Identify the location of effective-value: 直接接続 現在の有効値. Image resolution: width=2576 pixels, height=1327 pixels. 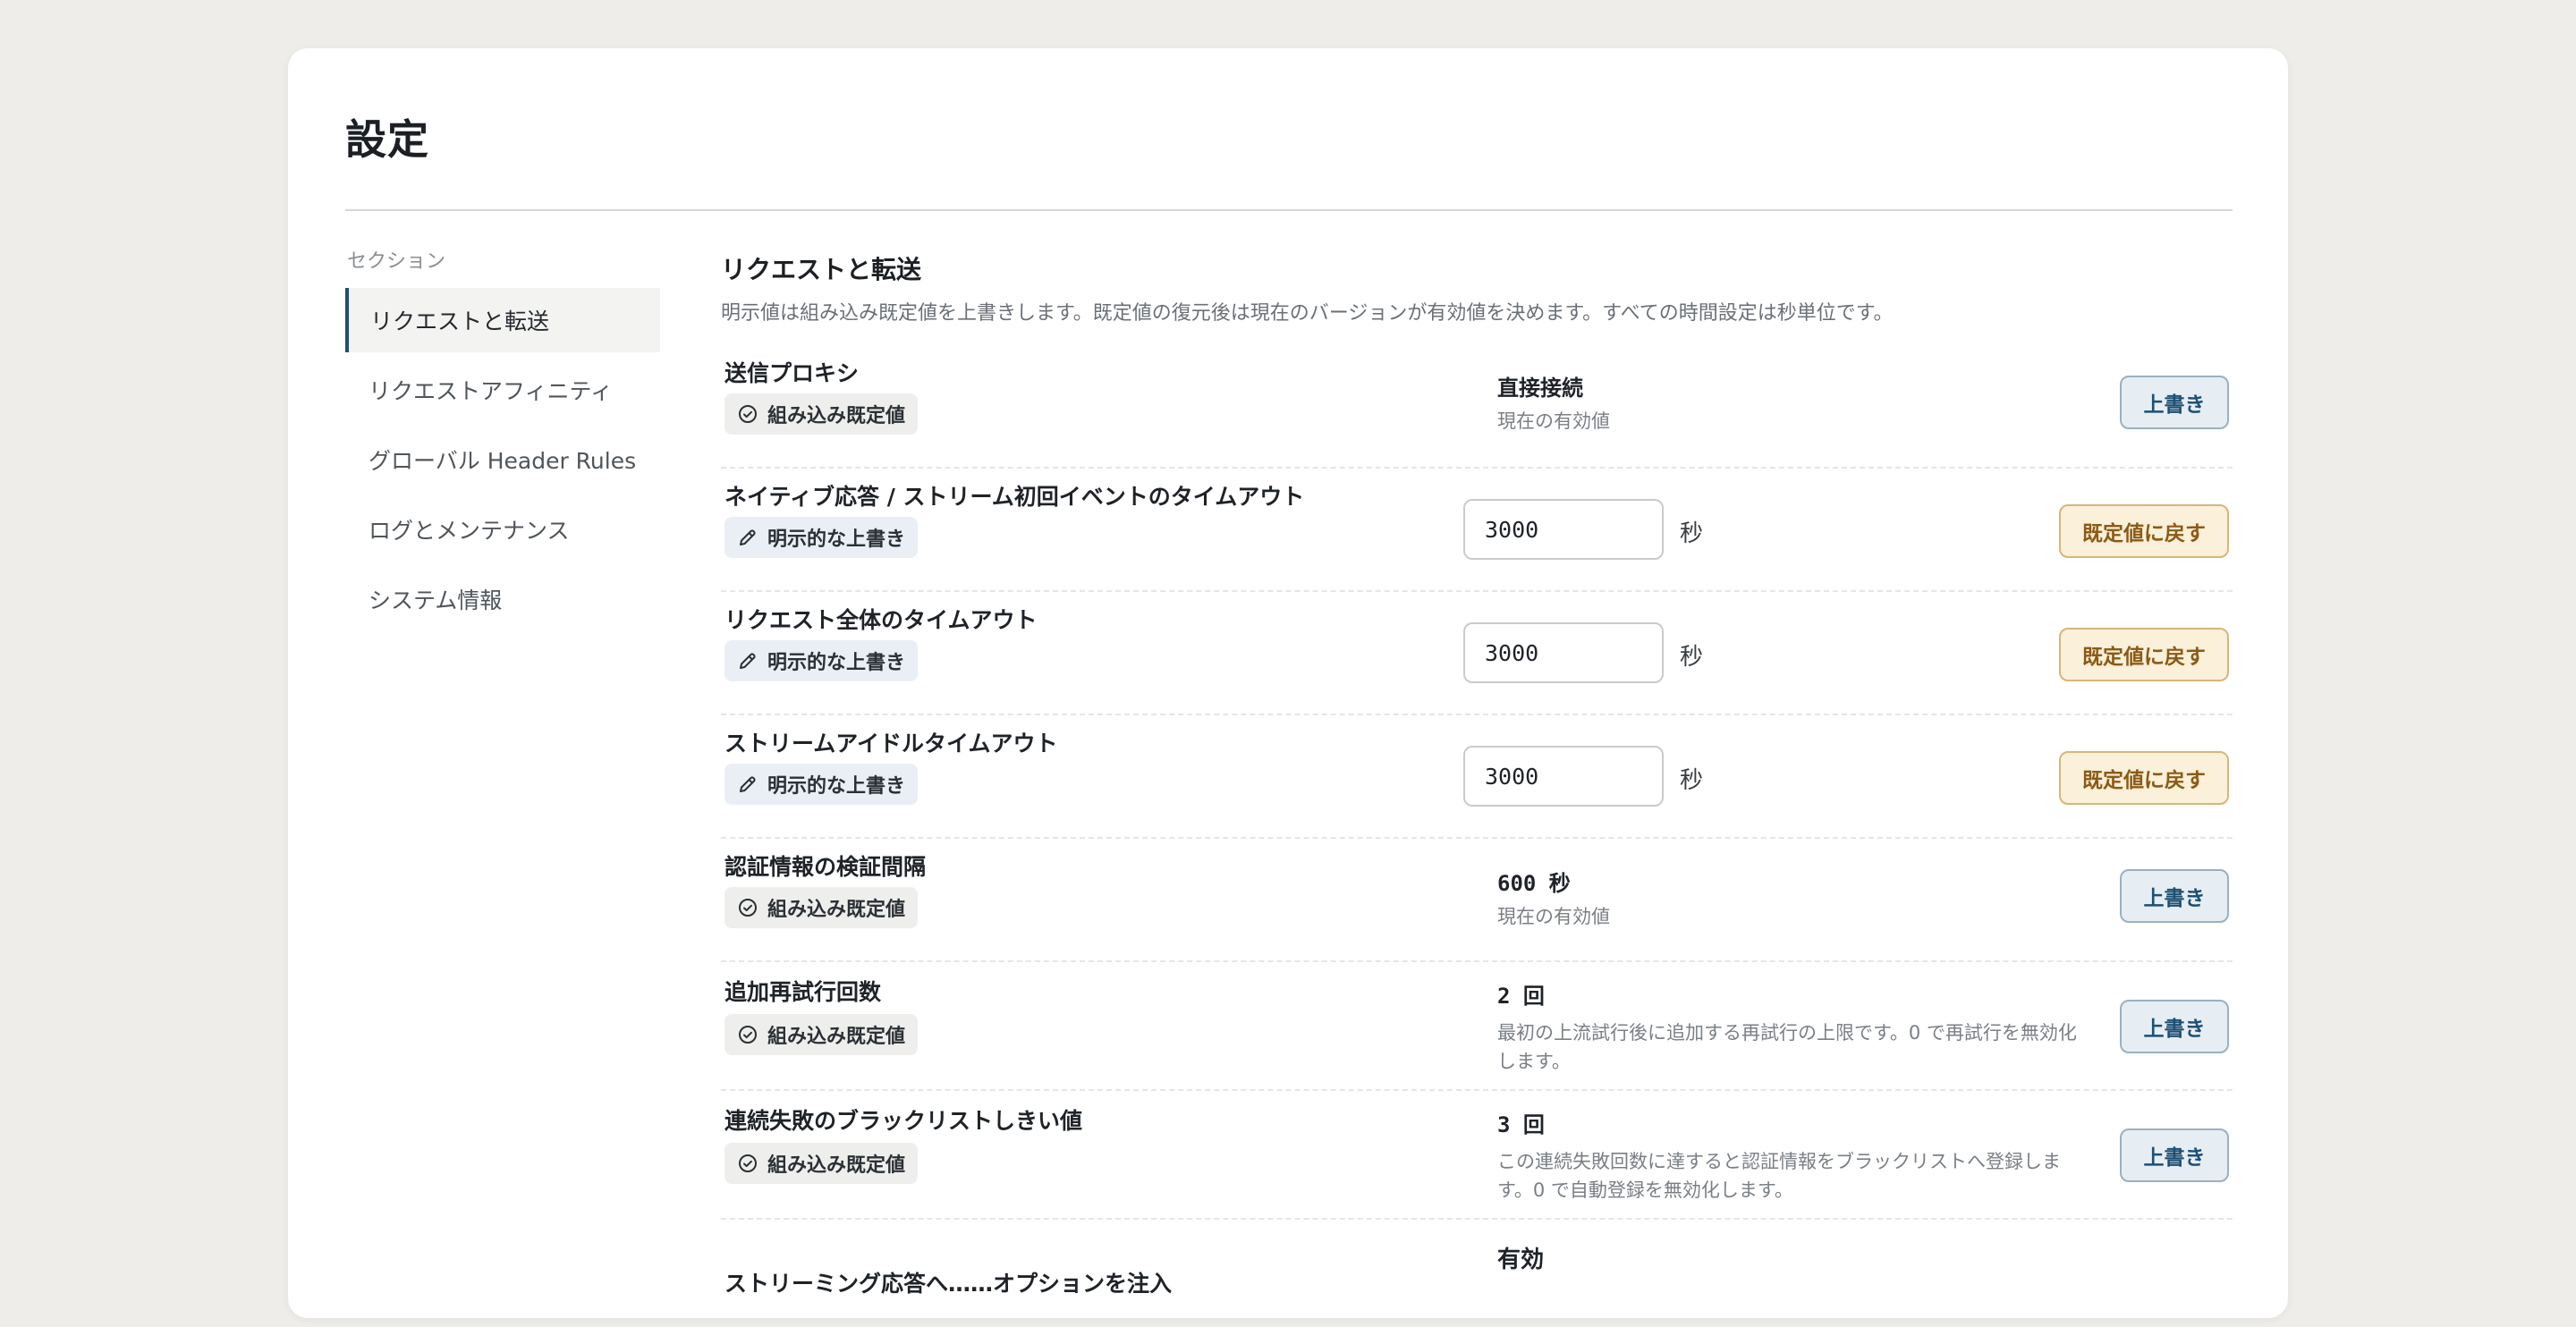
(1792, 402).